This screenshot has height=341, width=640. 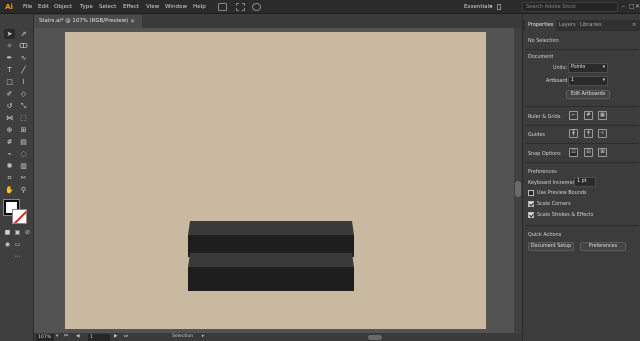 What do you see at coordinates (45, 337) in the screenshot?
I see `zoom-level-field: 107%` at bounding box center [45, 337].